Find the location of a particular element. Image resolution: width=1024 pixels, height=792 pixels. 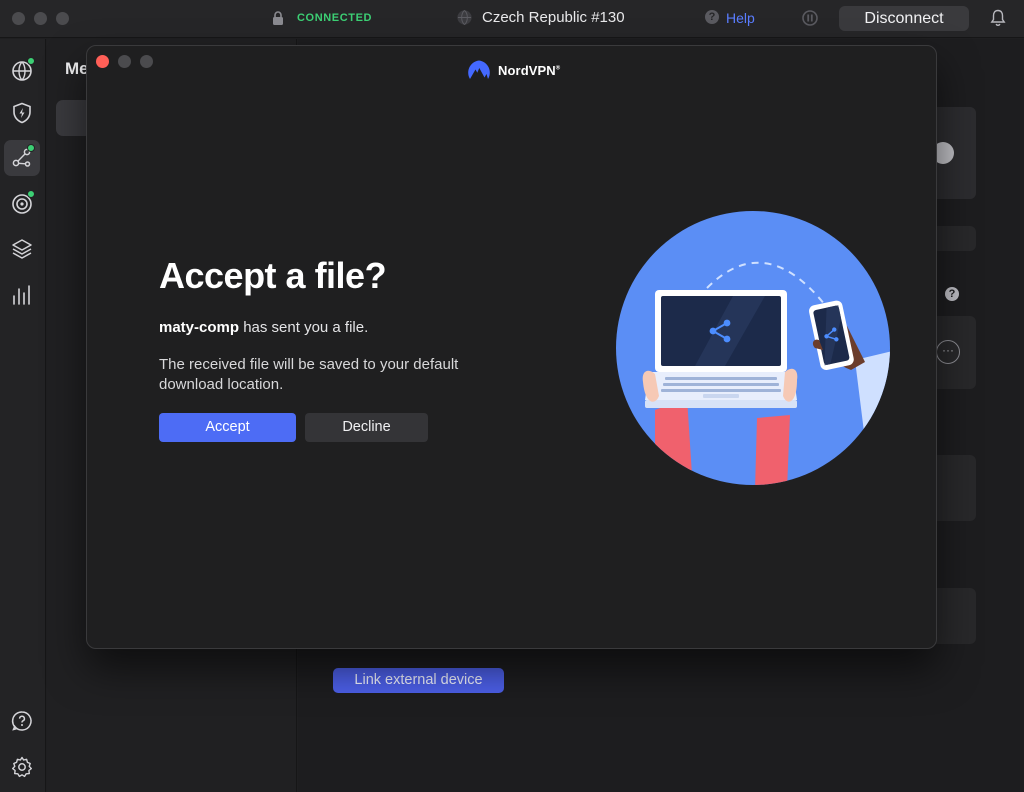

sidebar-item-threat-protection is located at coordinates (22, 113).